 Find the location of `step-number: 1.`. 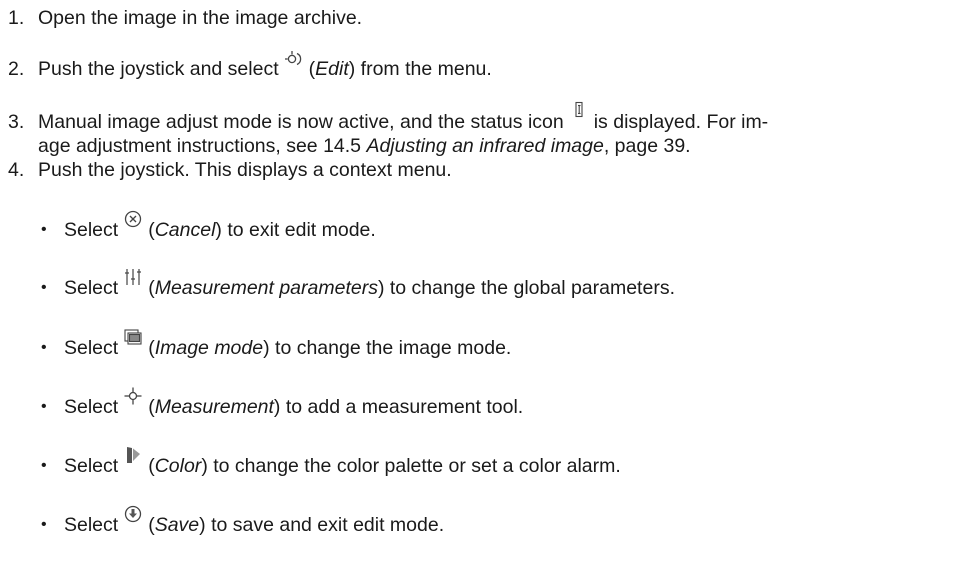

step-number: 1. is located at coordinates (16, 18).